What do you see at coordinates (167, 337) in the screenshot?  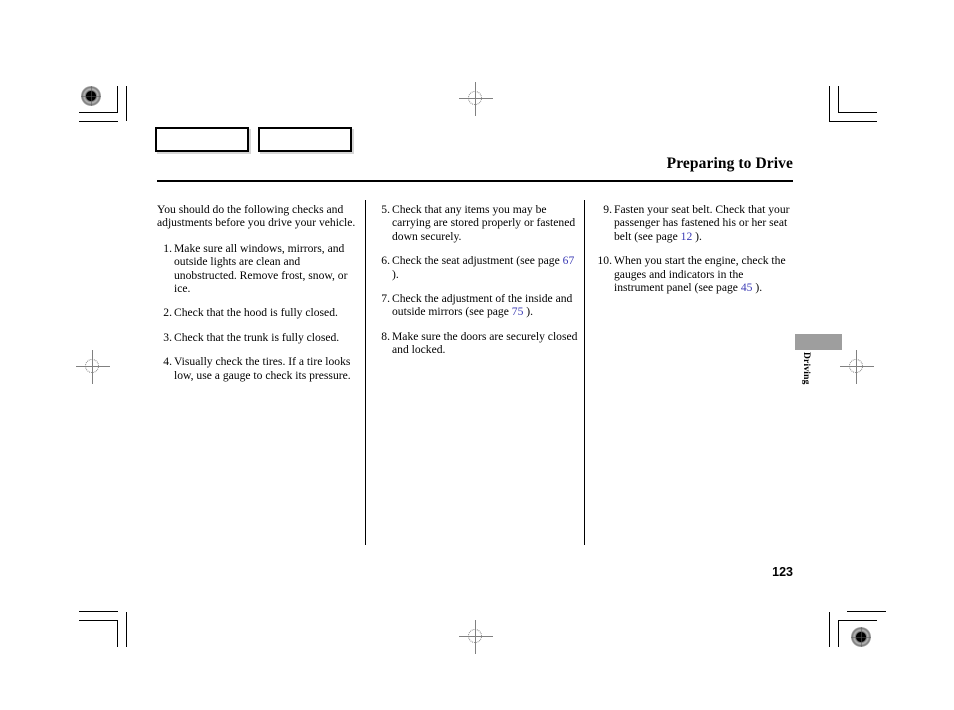 I see `list-item-number: 3.` at bounding box center [167, 337].